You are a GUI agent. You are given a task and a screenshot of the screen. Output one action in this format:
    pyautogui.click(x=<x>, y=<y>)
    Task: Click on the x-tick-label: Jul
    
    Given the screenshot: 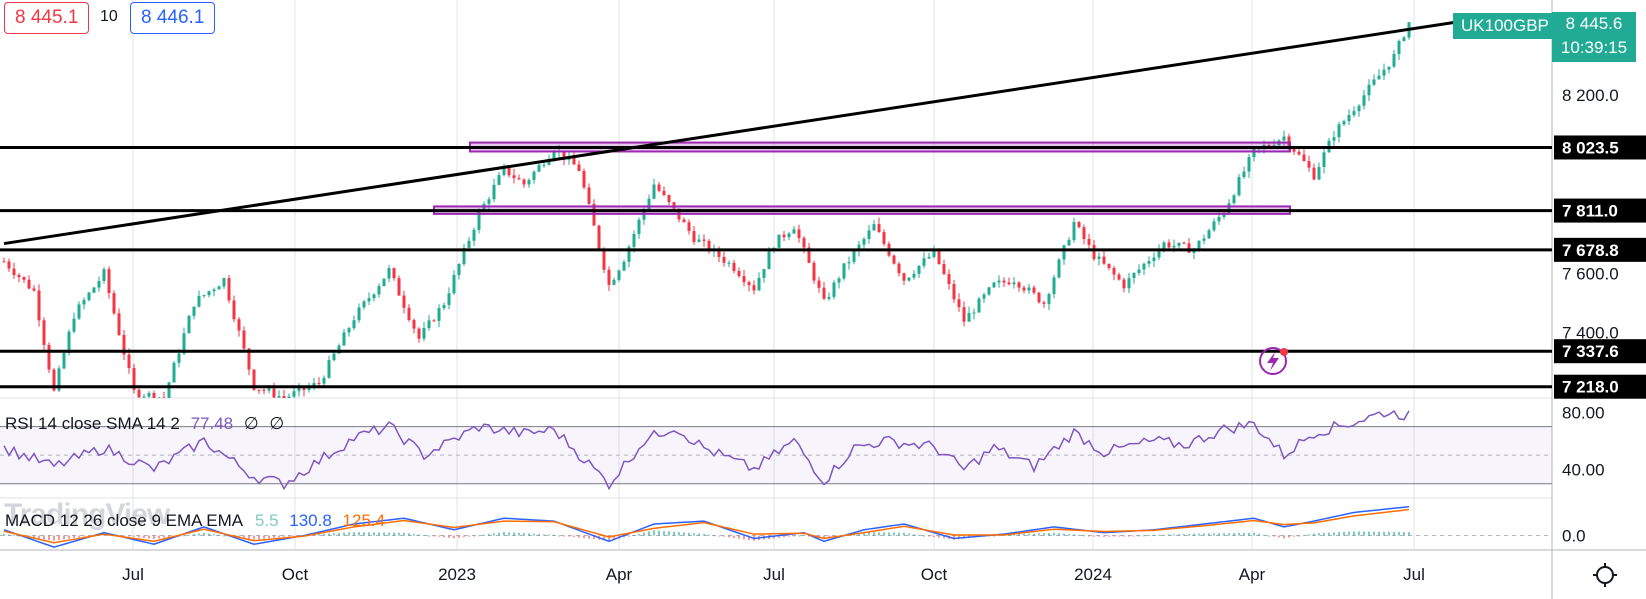 What is the action you would take?
    pyautogui.click(x=133, y=574)
    